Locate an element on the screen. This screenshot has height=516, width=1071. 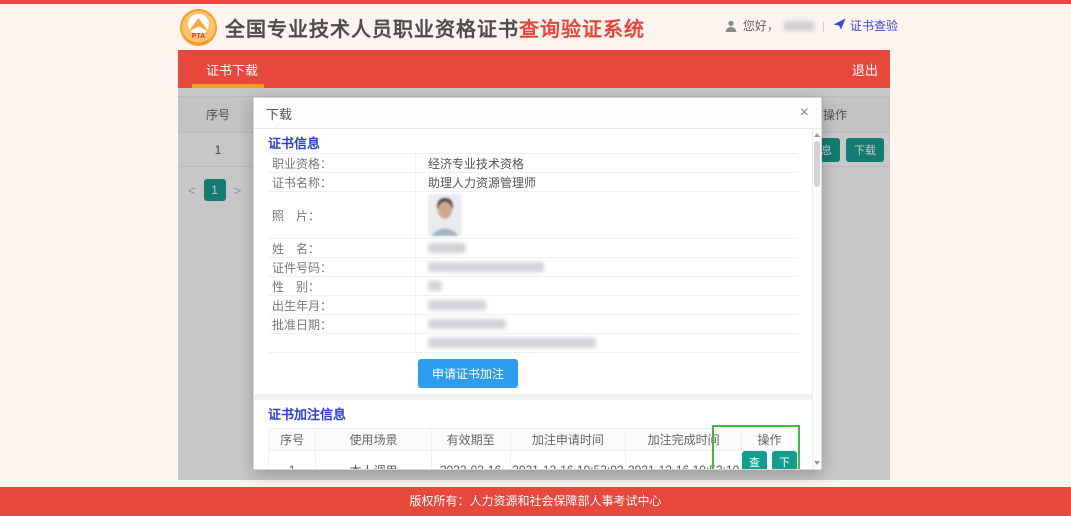
section-separator is located at coordinates (533, 397).